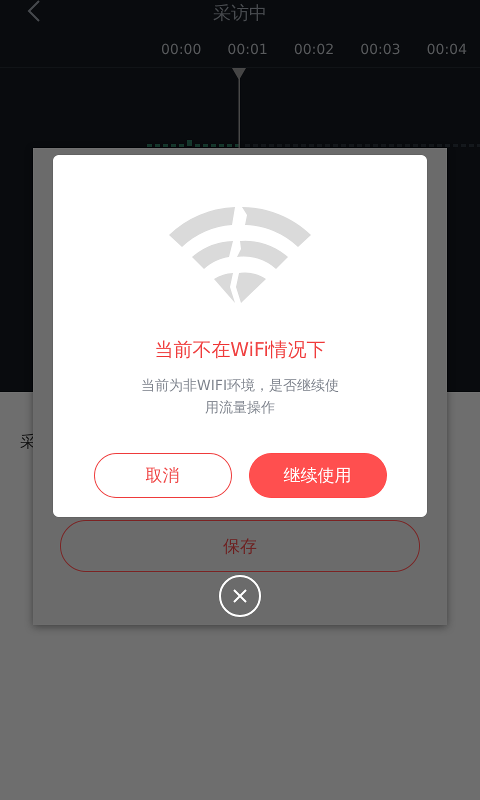 The width and height of the screenshot is (480, 800). I want to click on time-tick: 00:02, so click(314, 50).